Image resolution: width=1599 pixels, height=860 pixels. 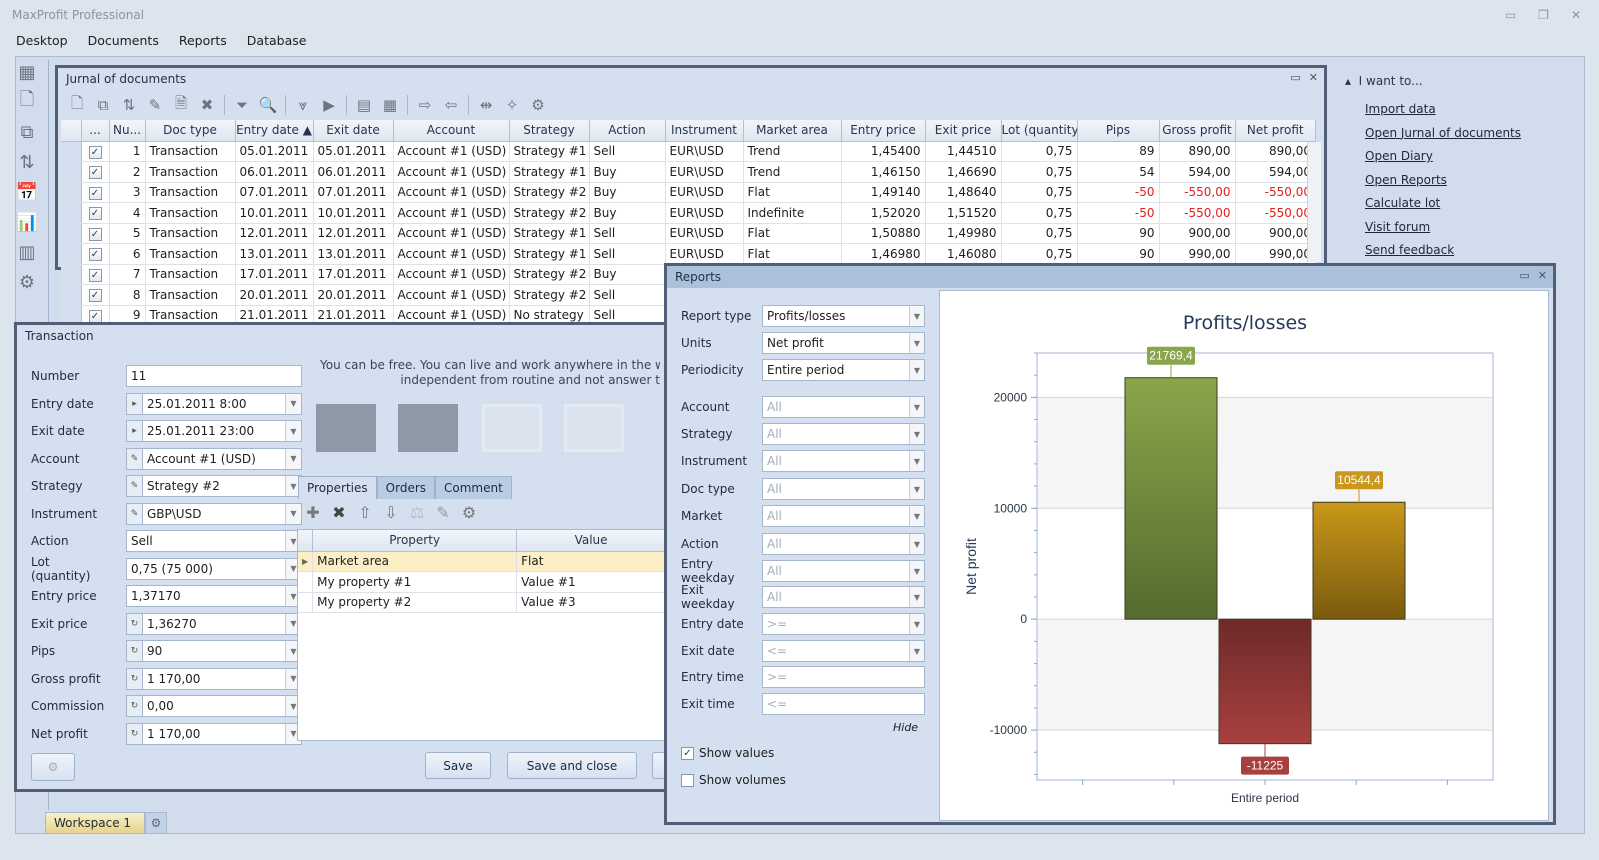 What do you see at coordinates (214, 541) in the screenshot?
I see `field-input: Sell ▼` at bounding box center [214, 541].